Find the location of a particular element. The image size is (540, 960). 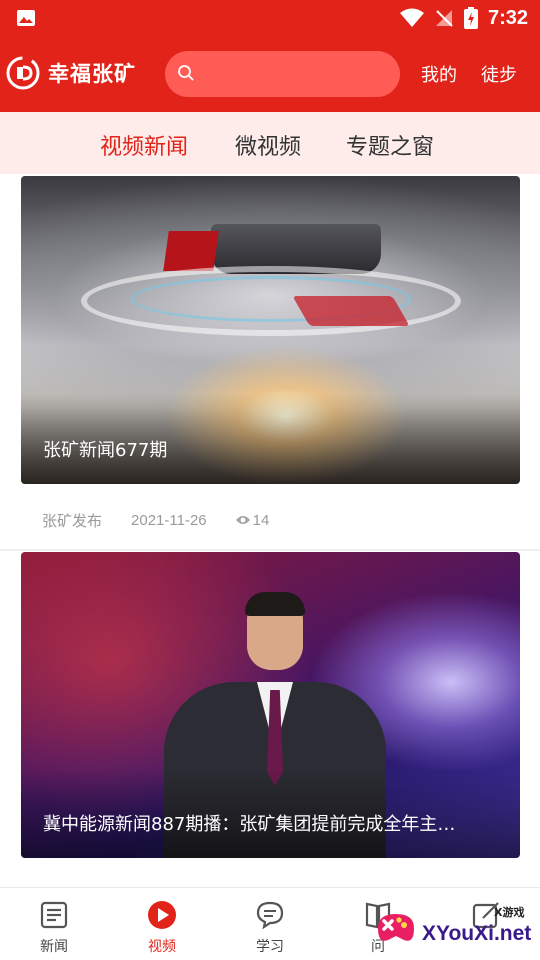

video-source: 张矿发布 is located at coordinates (72, 520).